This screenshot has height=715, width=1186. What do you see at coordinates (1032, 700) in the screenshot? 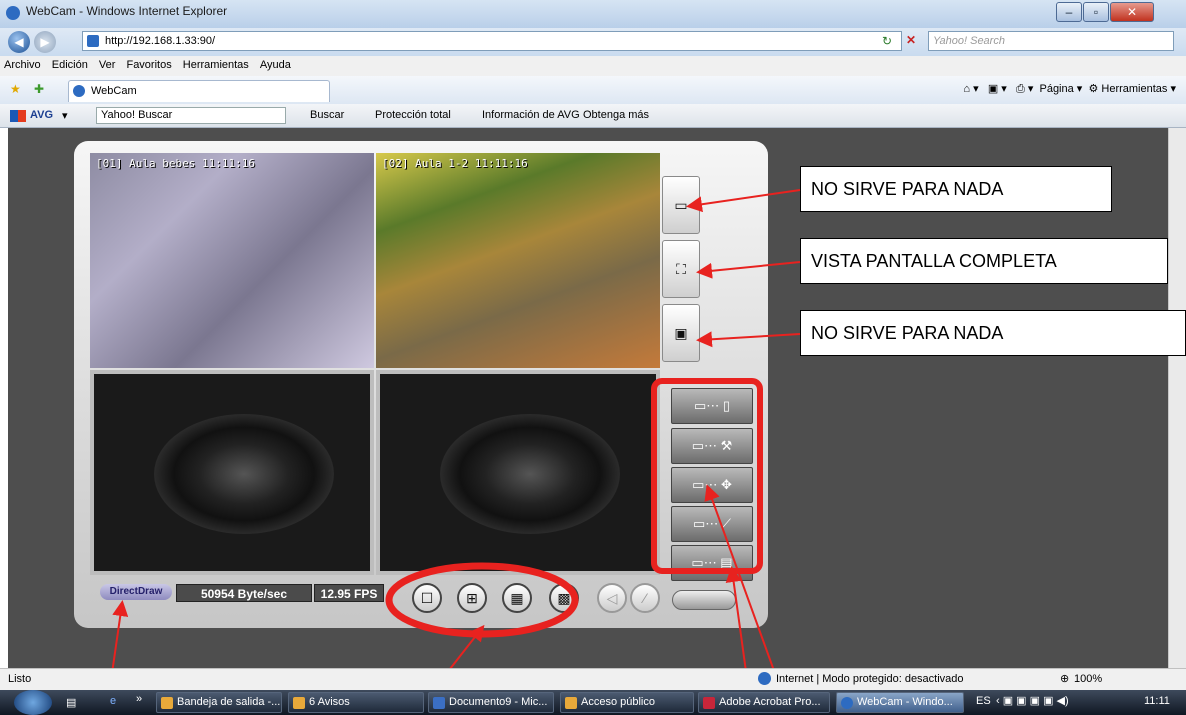
I see `tray-icons: ‹ ▣ ▣ ▣ ▣ ◀)` at bounding box center [1032, 700].